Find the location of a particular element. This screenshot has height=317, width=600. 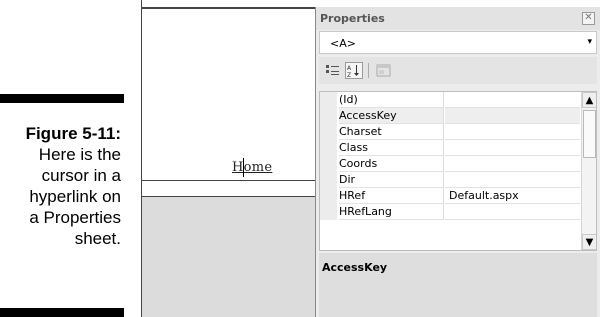

property-name: (Id) is located at coordinates (391, 100).